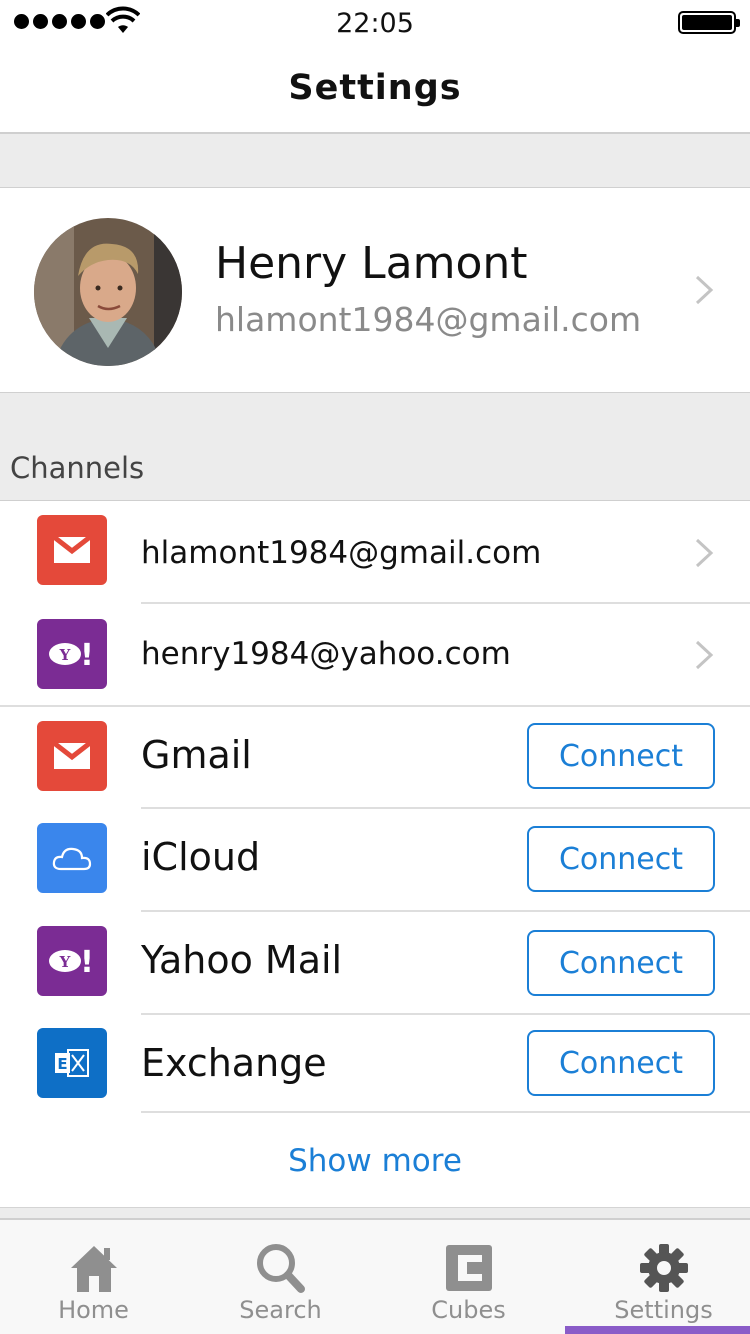 This screenshot has width=750, height=1334. I want to click on avatar, so click(108, 292).